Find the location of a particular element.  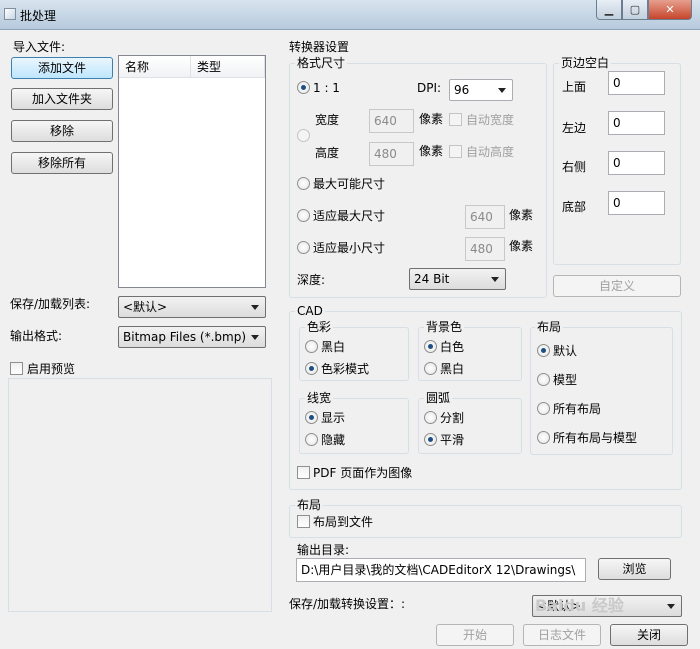

pdf-as-image-label: PDF 页面作为图像 is located at coordinates (363, 473).